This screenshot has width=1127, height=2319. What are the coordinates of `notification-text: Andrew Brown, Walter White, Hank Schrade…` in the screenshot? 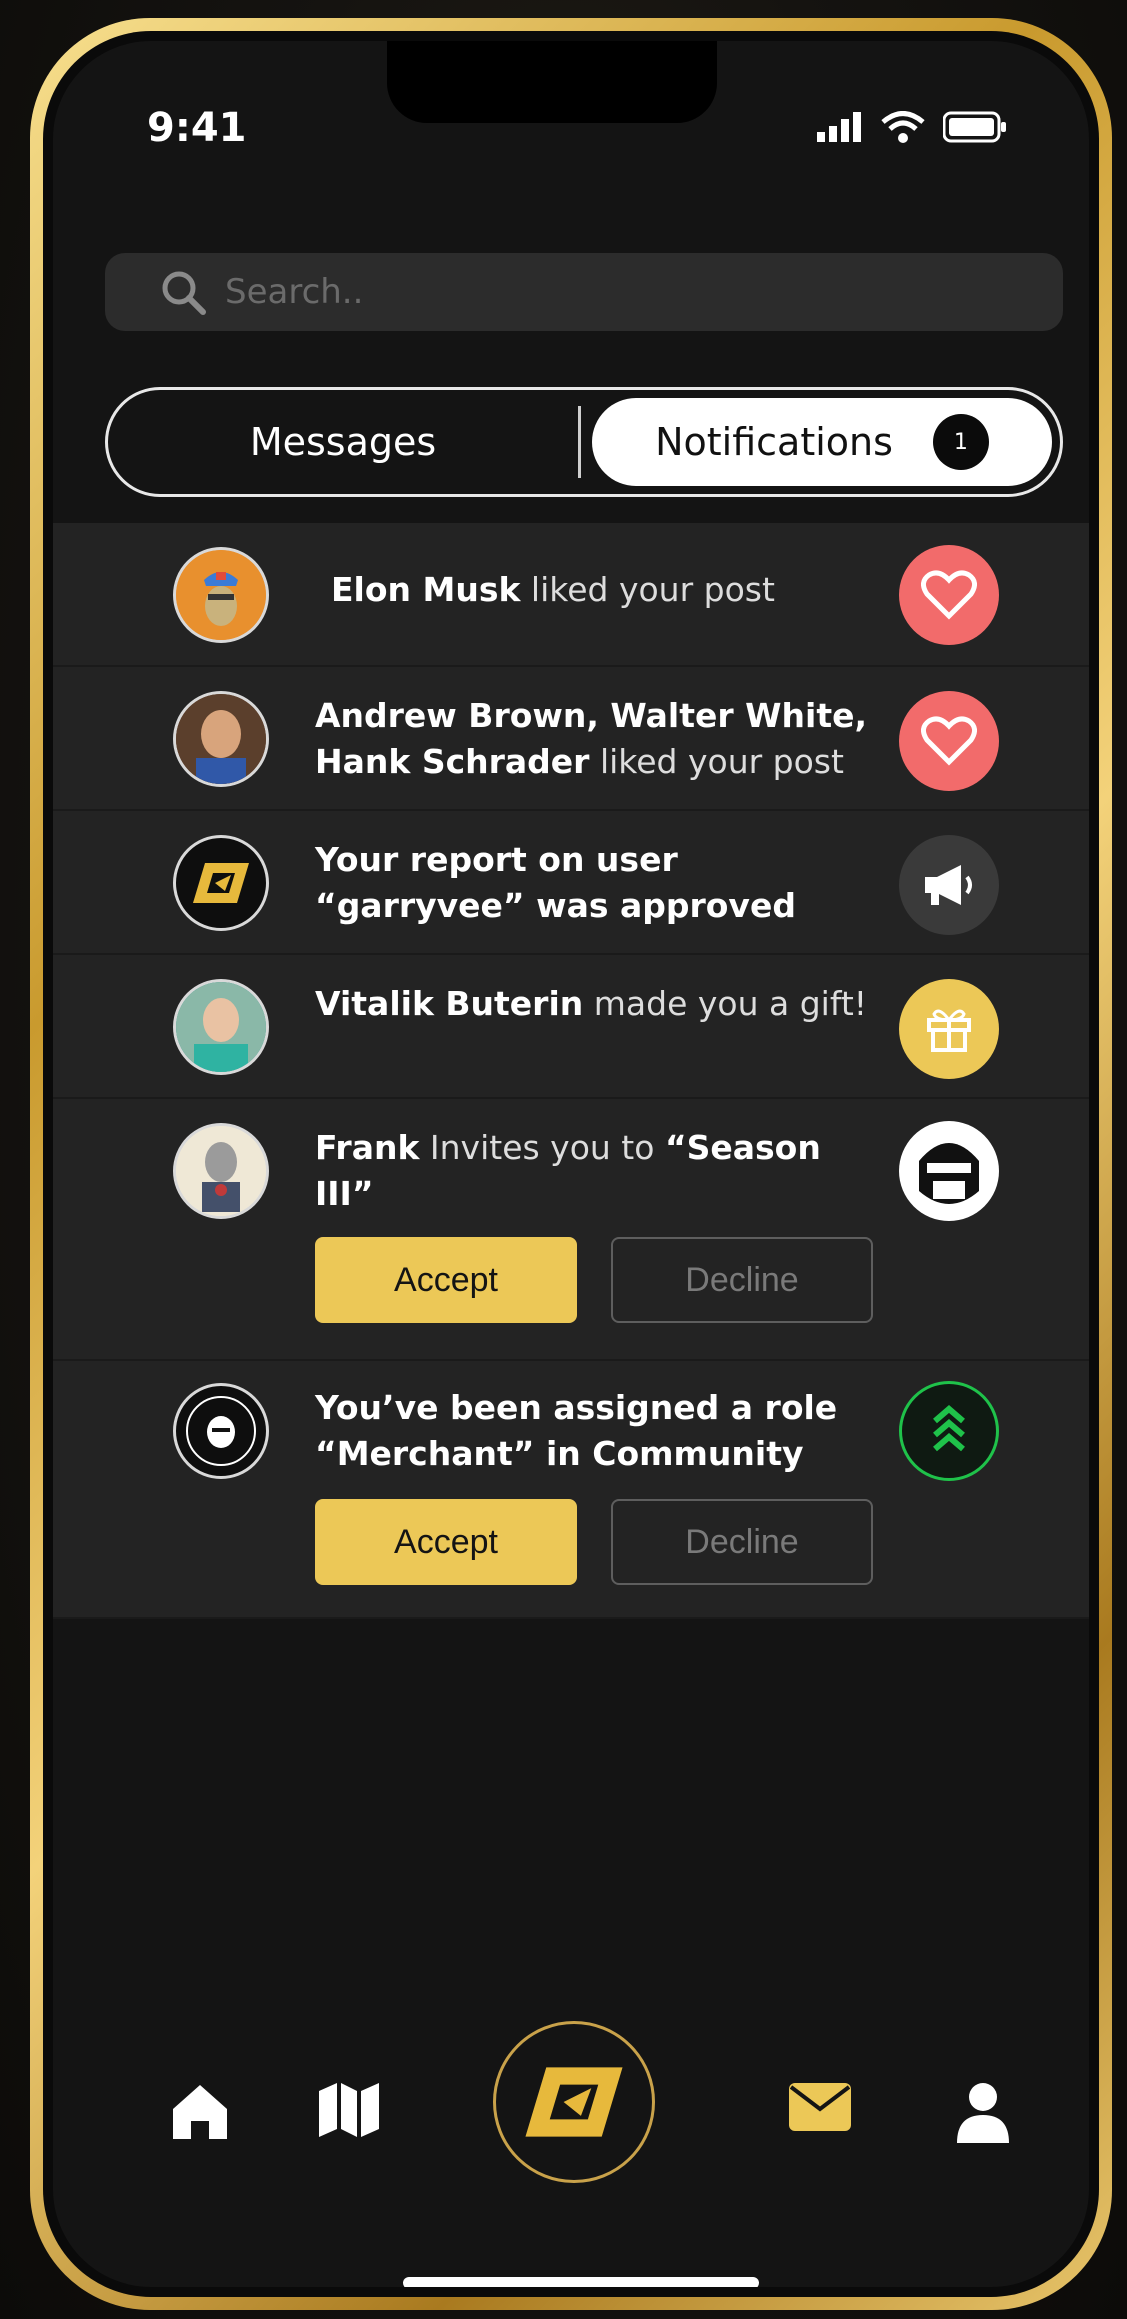 It's located at (595, 739).